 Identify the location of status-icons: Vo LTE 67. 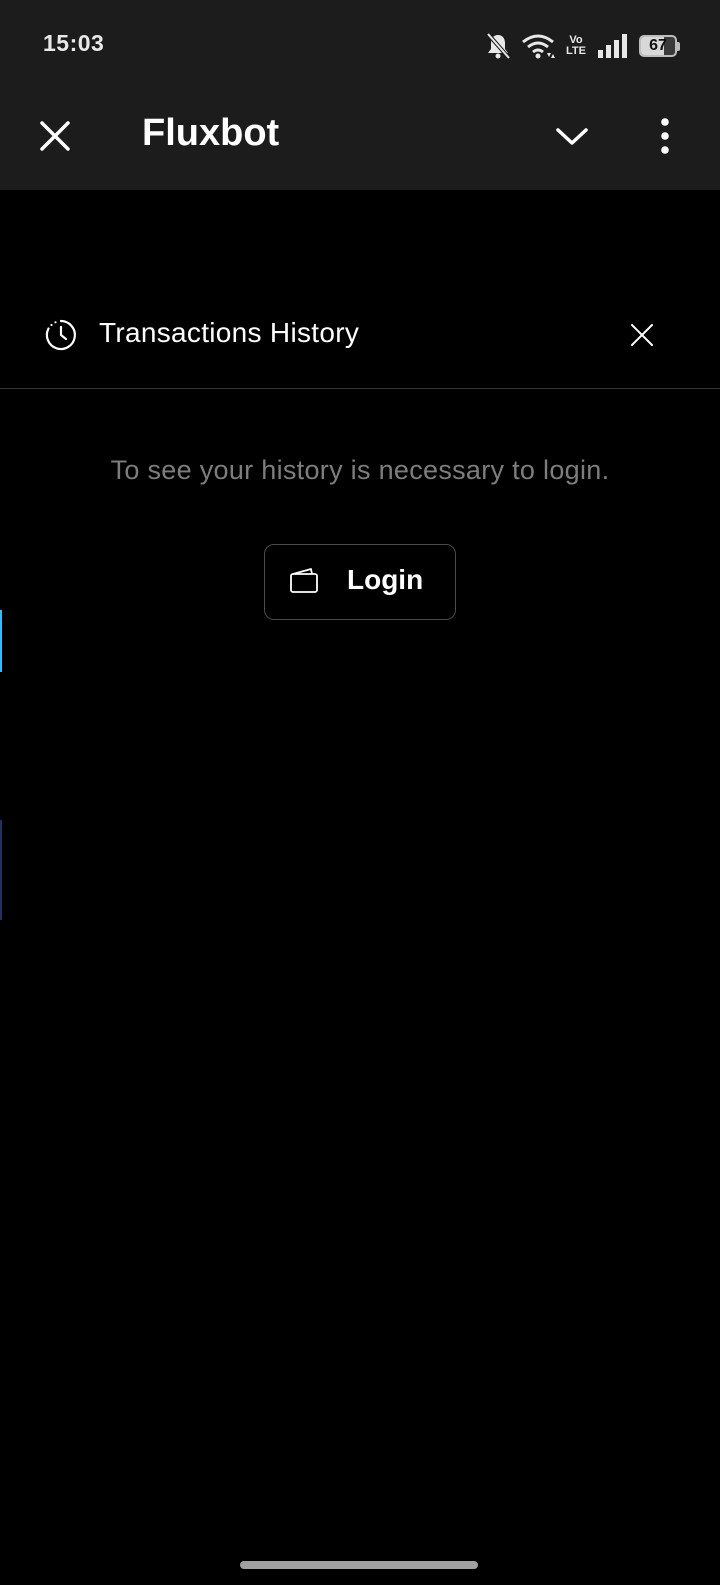
(582, 46).